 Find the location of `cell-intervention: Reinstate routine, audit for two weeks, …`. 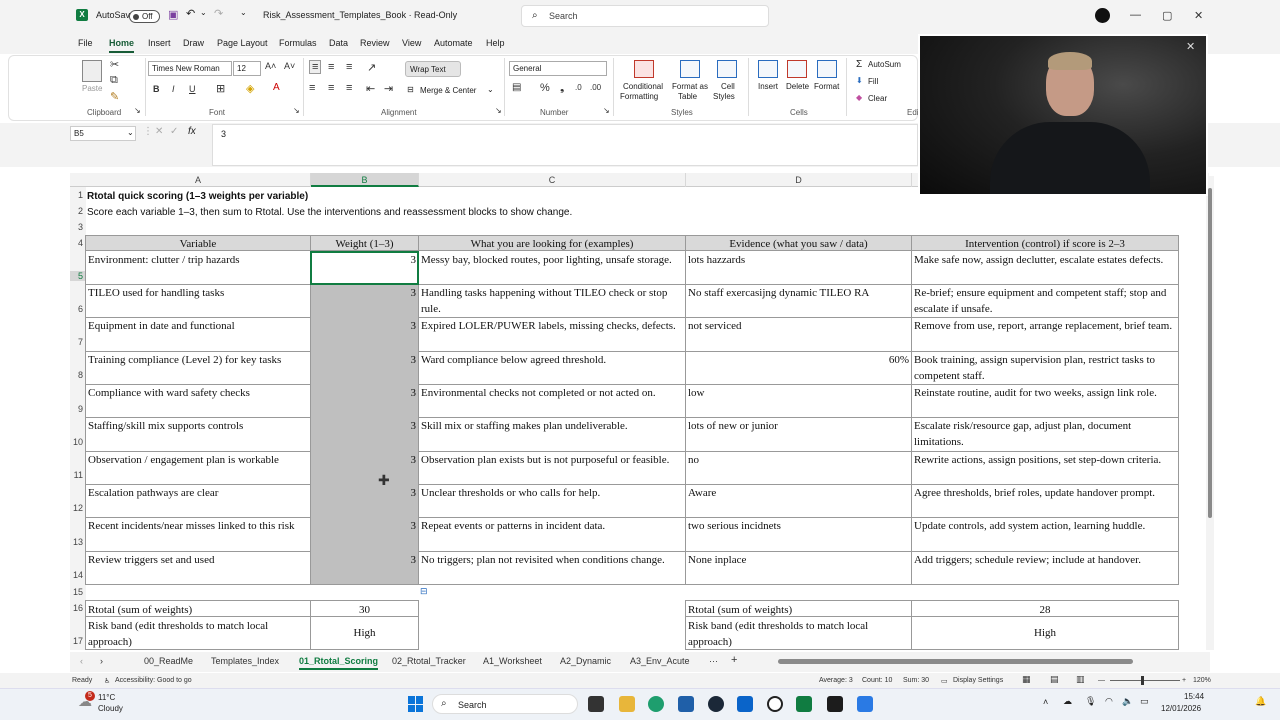

cell-intervention: Reinstate routine, audit for two weeks, … is located at coordinates (1045, 401).